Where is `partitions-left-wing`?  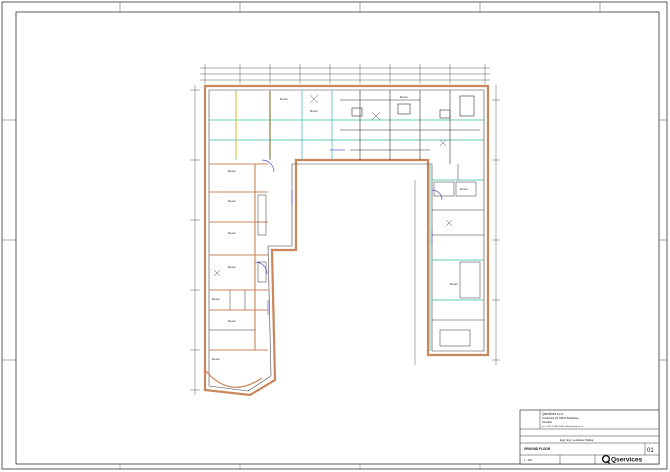 partitions-left-wing is located at coordinates (238, 257).